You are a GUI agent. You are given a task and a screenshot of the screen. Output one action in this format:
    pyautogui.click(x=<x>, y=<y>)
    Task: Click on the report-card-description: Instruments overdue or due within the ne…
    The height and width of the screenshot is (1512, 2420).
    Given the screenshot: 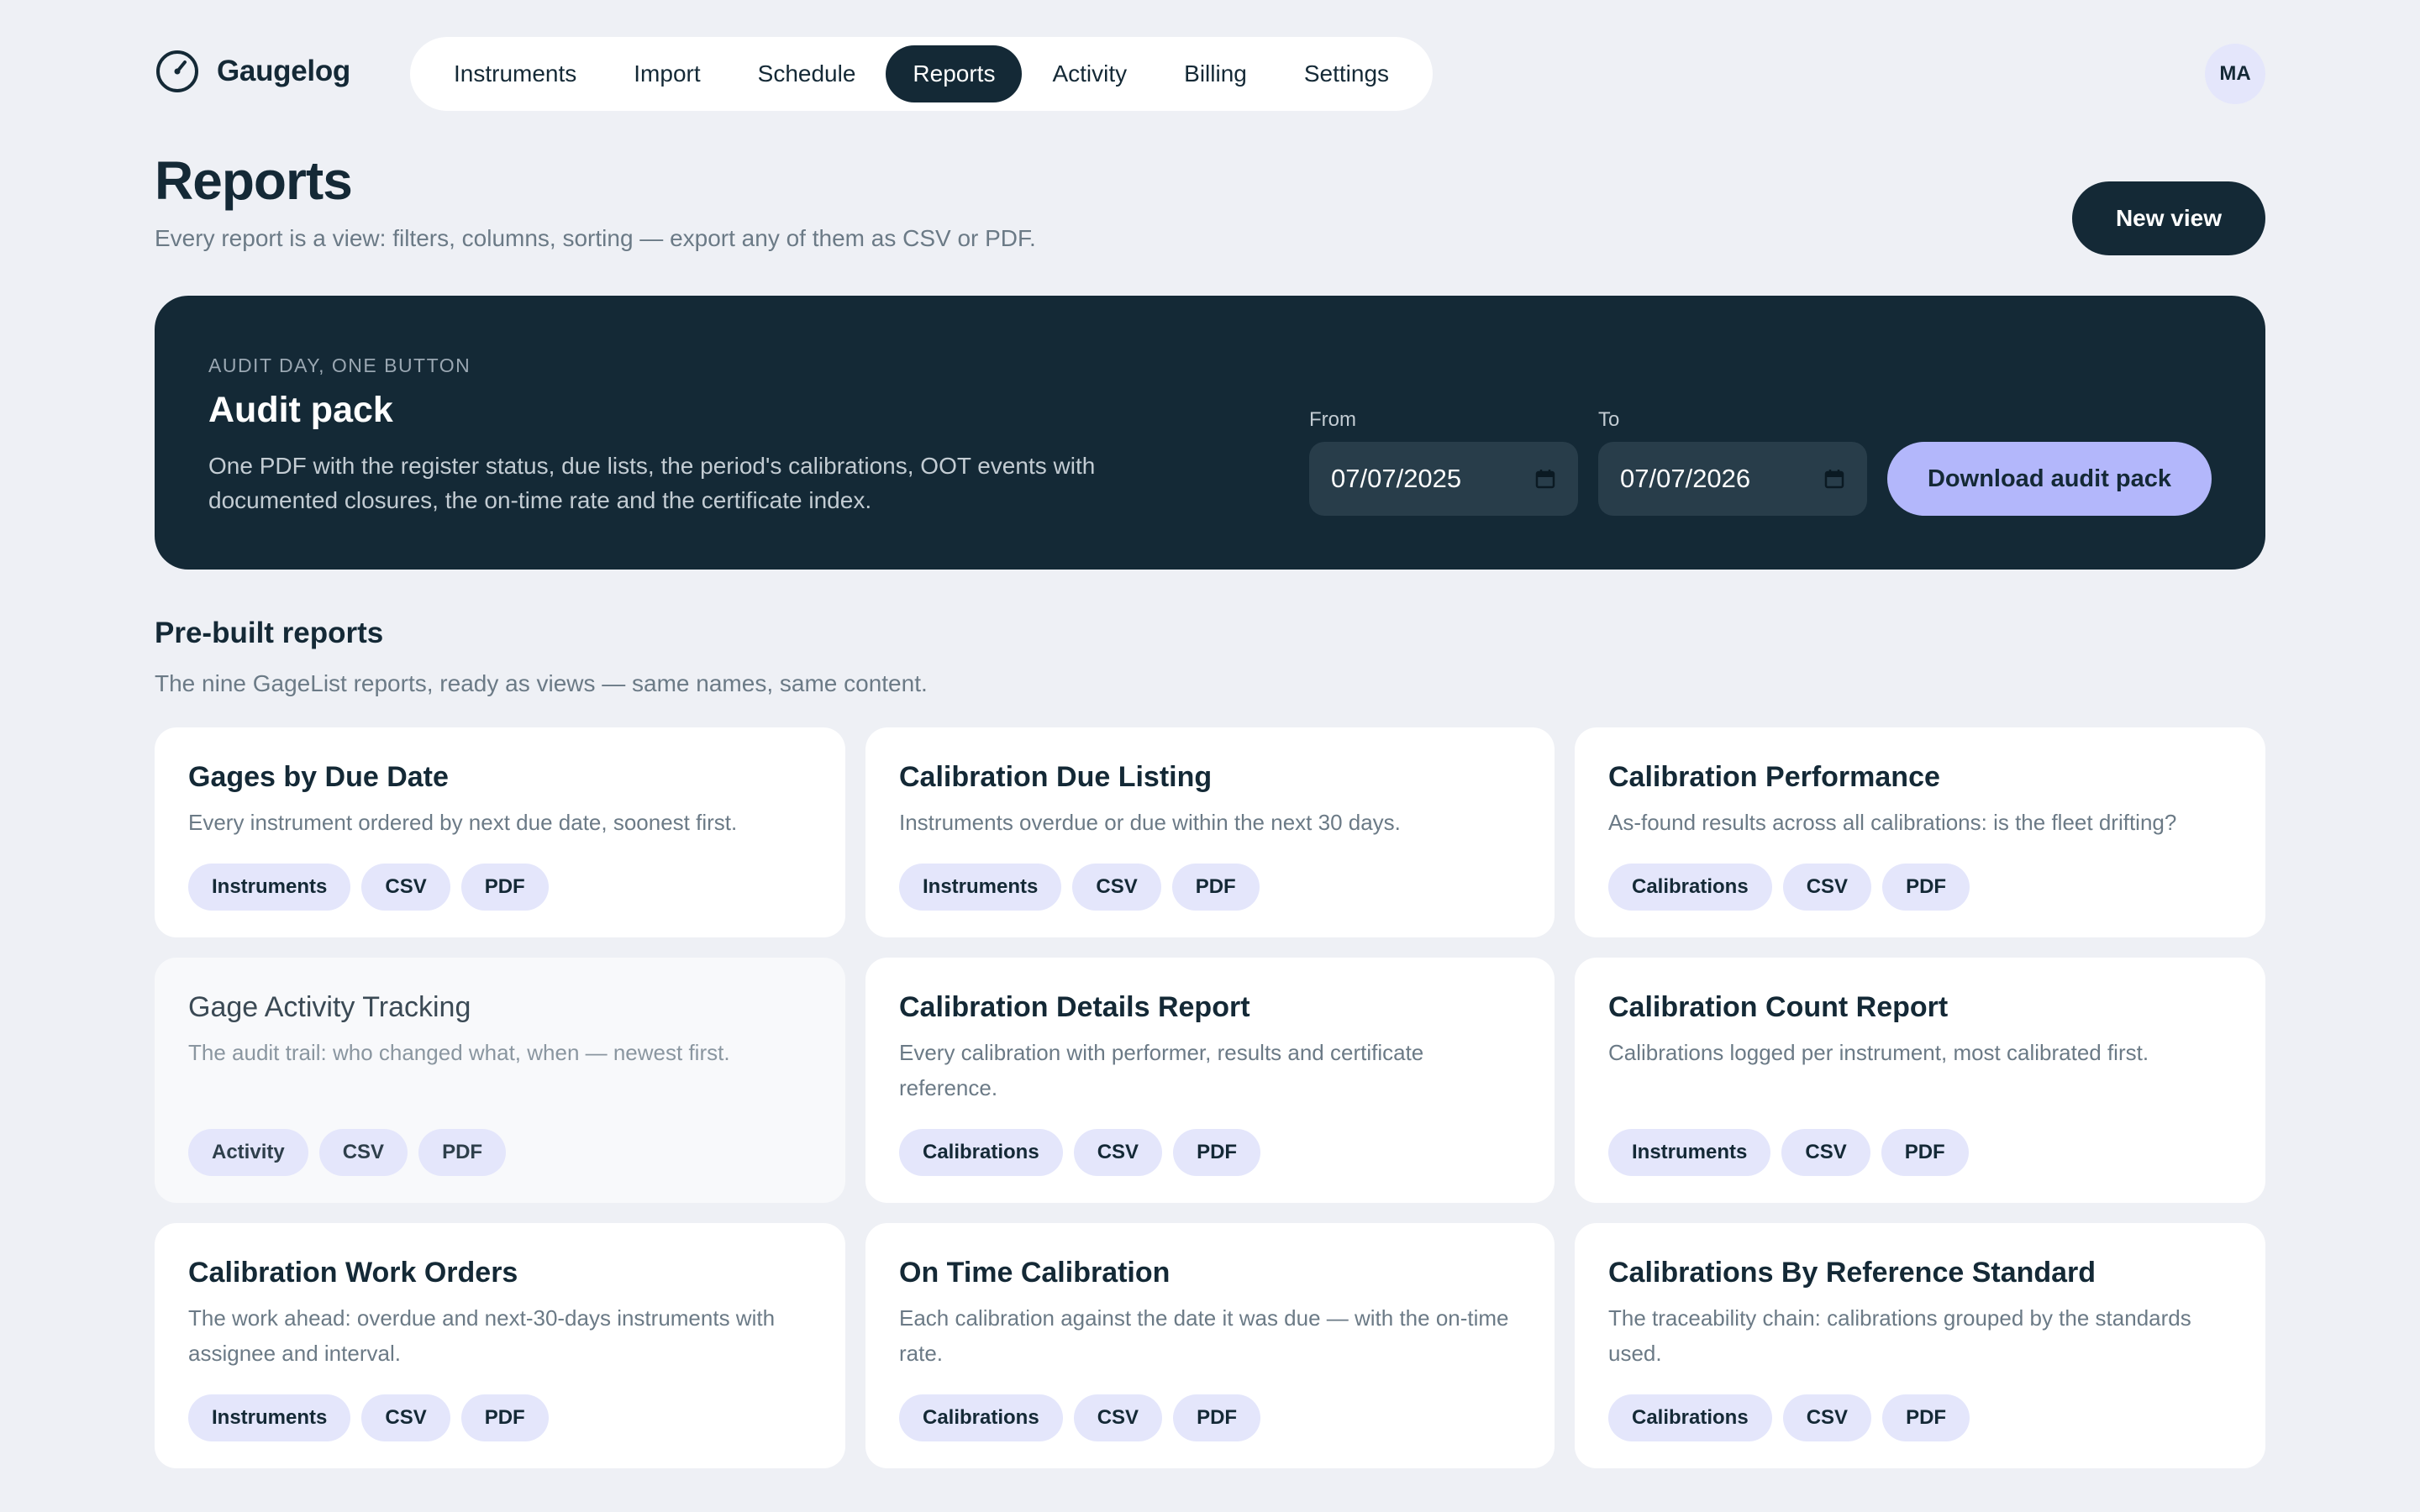 What is the action you would take?
    pyautogui.click(x=1150, y=822)
    